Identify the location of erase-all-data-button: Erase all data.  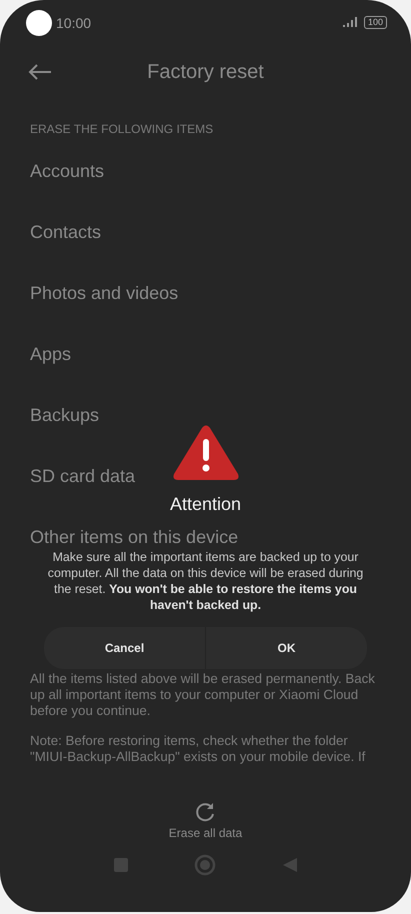
(205, 820).